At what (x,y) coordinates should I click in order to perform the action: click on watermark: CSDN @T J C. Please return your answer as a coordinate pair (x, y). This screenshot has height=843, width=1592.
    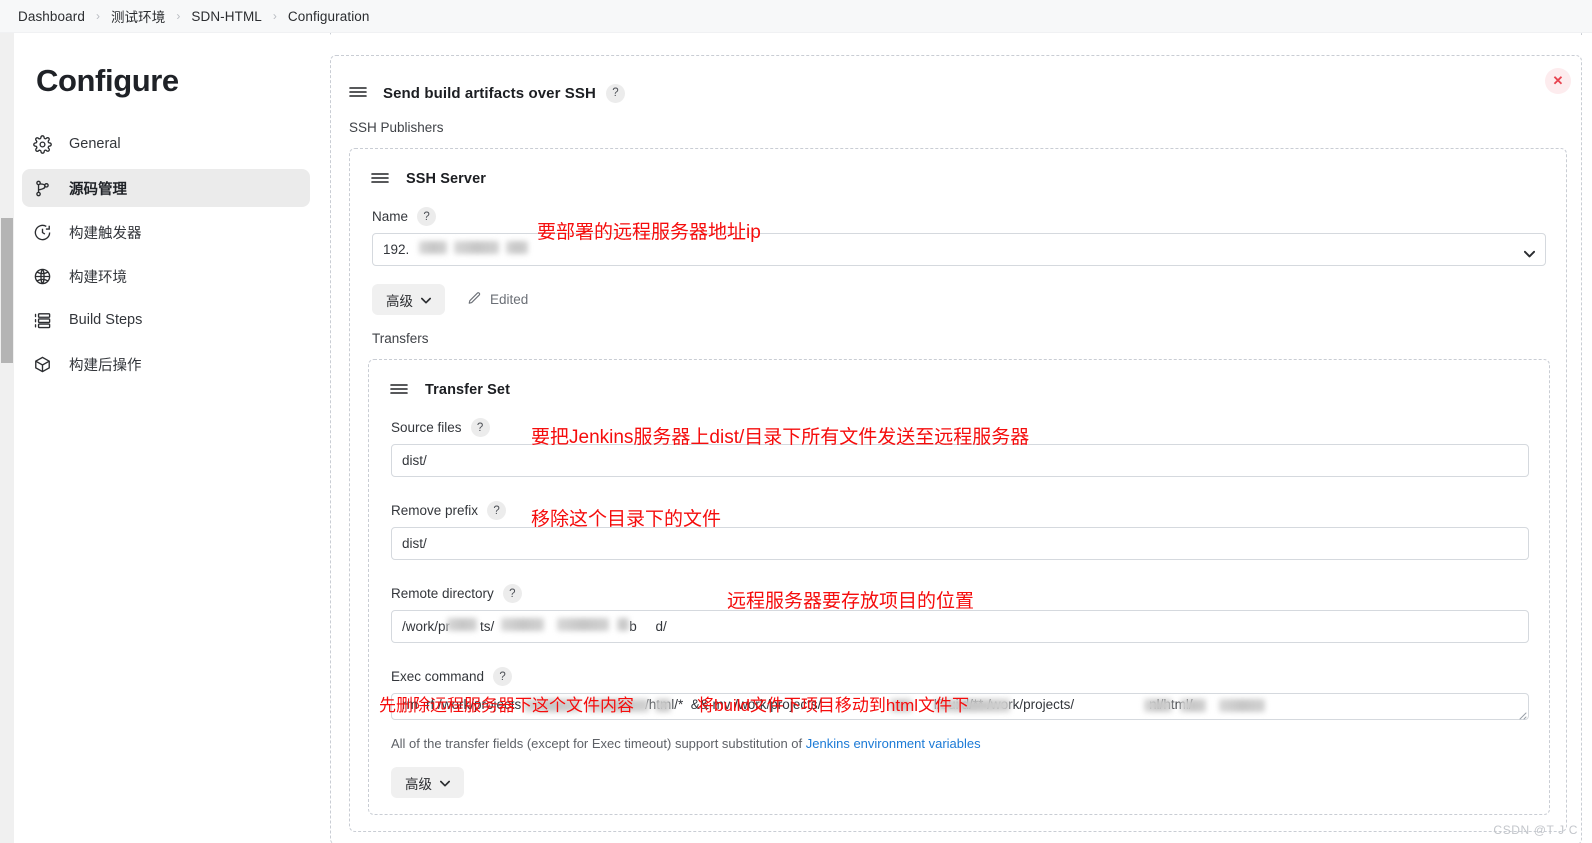
    Looking at the image, I should click on (1535, 830).